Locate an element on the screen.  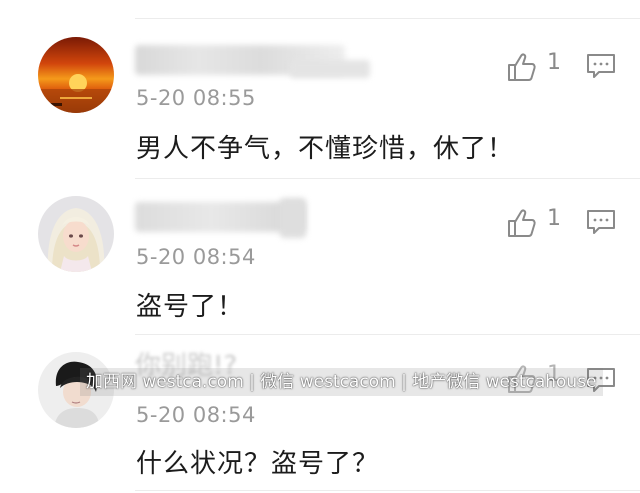
girl-avatar-image is located at coordinates (76, 234).